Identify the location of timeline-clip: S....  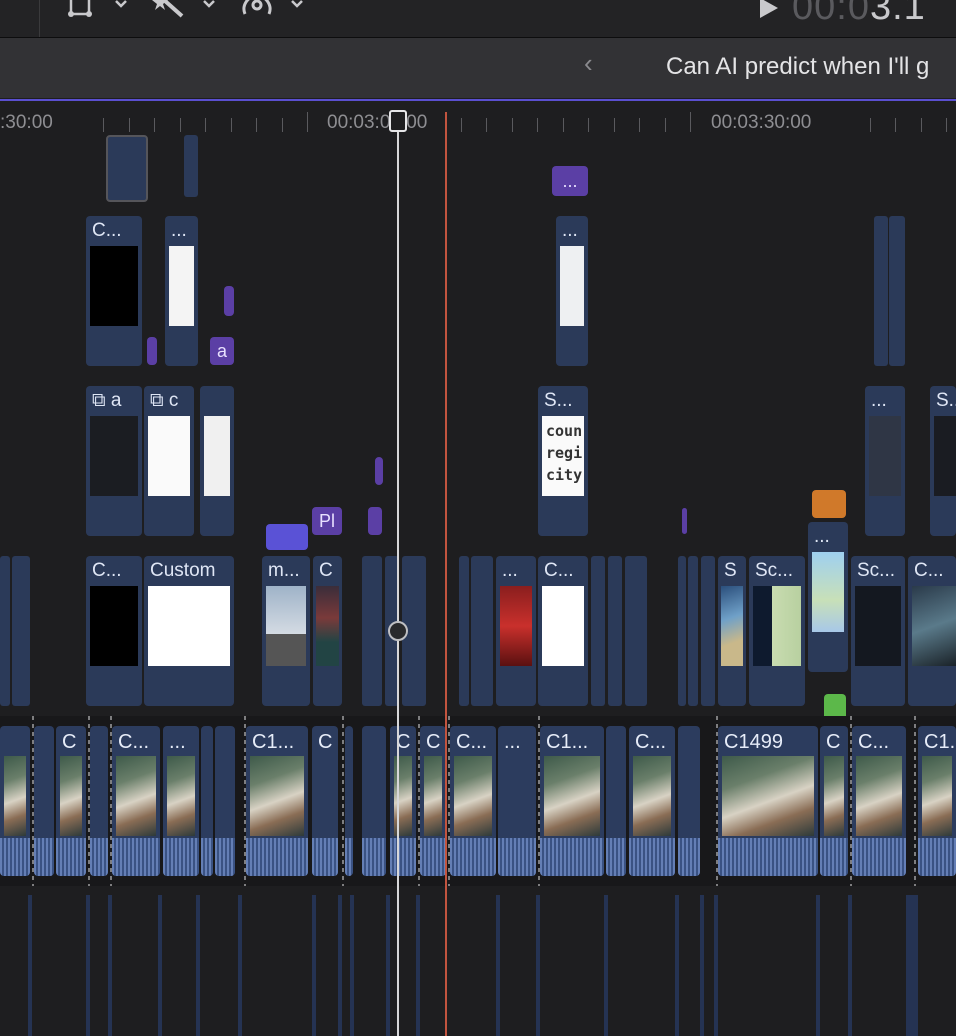
(943, 461).